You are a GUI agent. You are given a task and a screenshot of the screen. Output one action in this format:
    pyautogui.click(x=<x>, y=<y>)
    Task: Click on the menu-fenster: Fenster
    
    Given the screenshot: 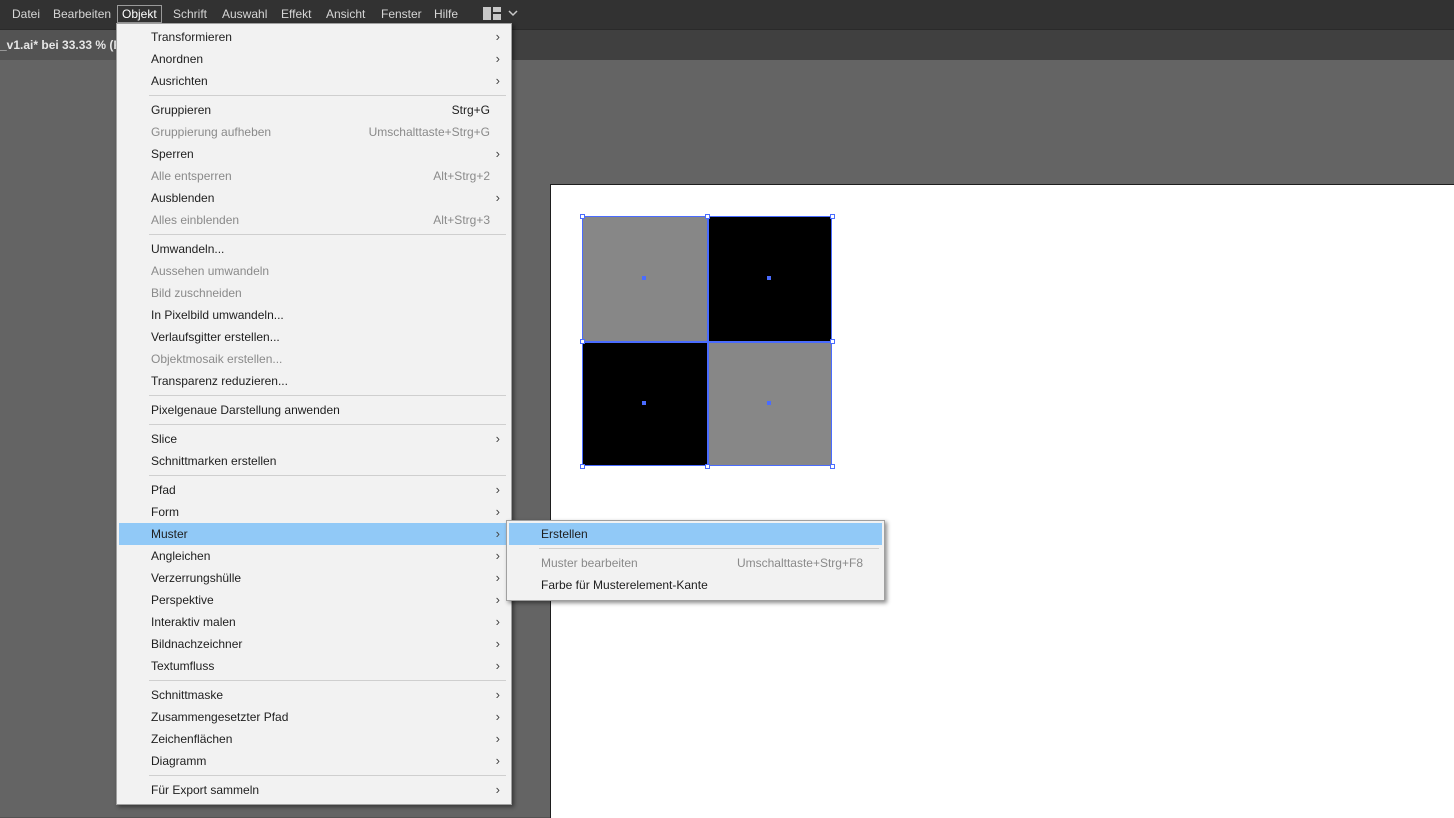 What is the action you would take?
    pyautogui.click(x=401, y=14)
    